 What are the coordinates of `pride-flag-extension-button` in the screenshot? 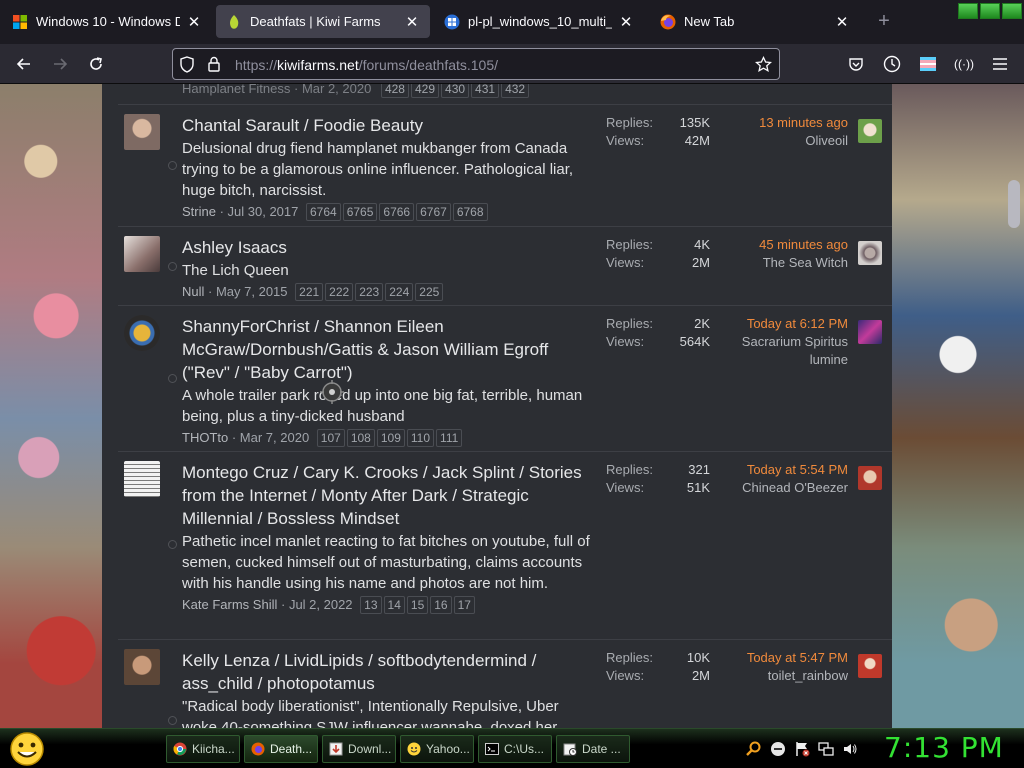 It's located at (928, 64).